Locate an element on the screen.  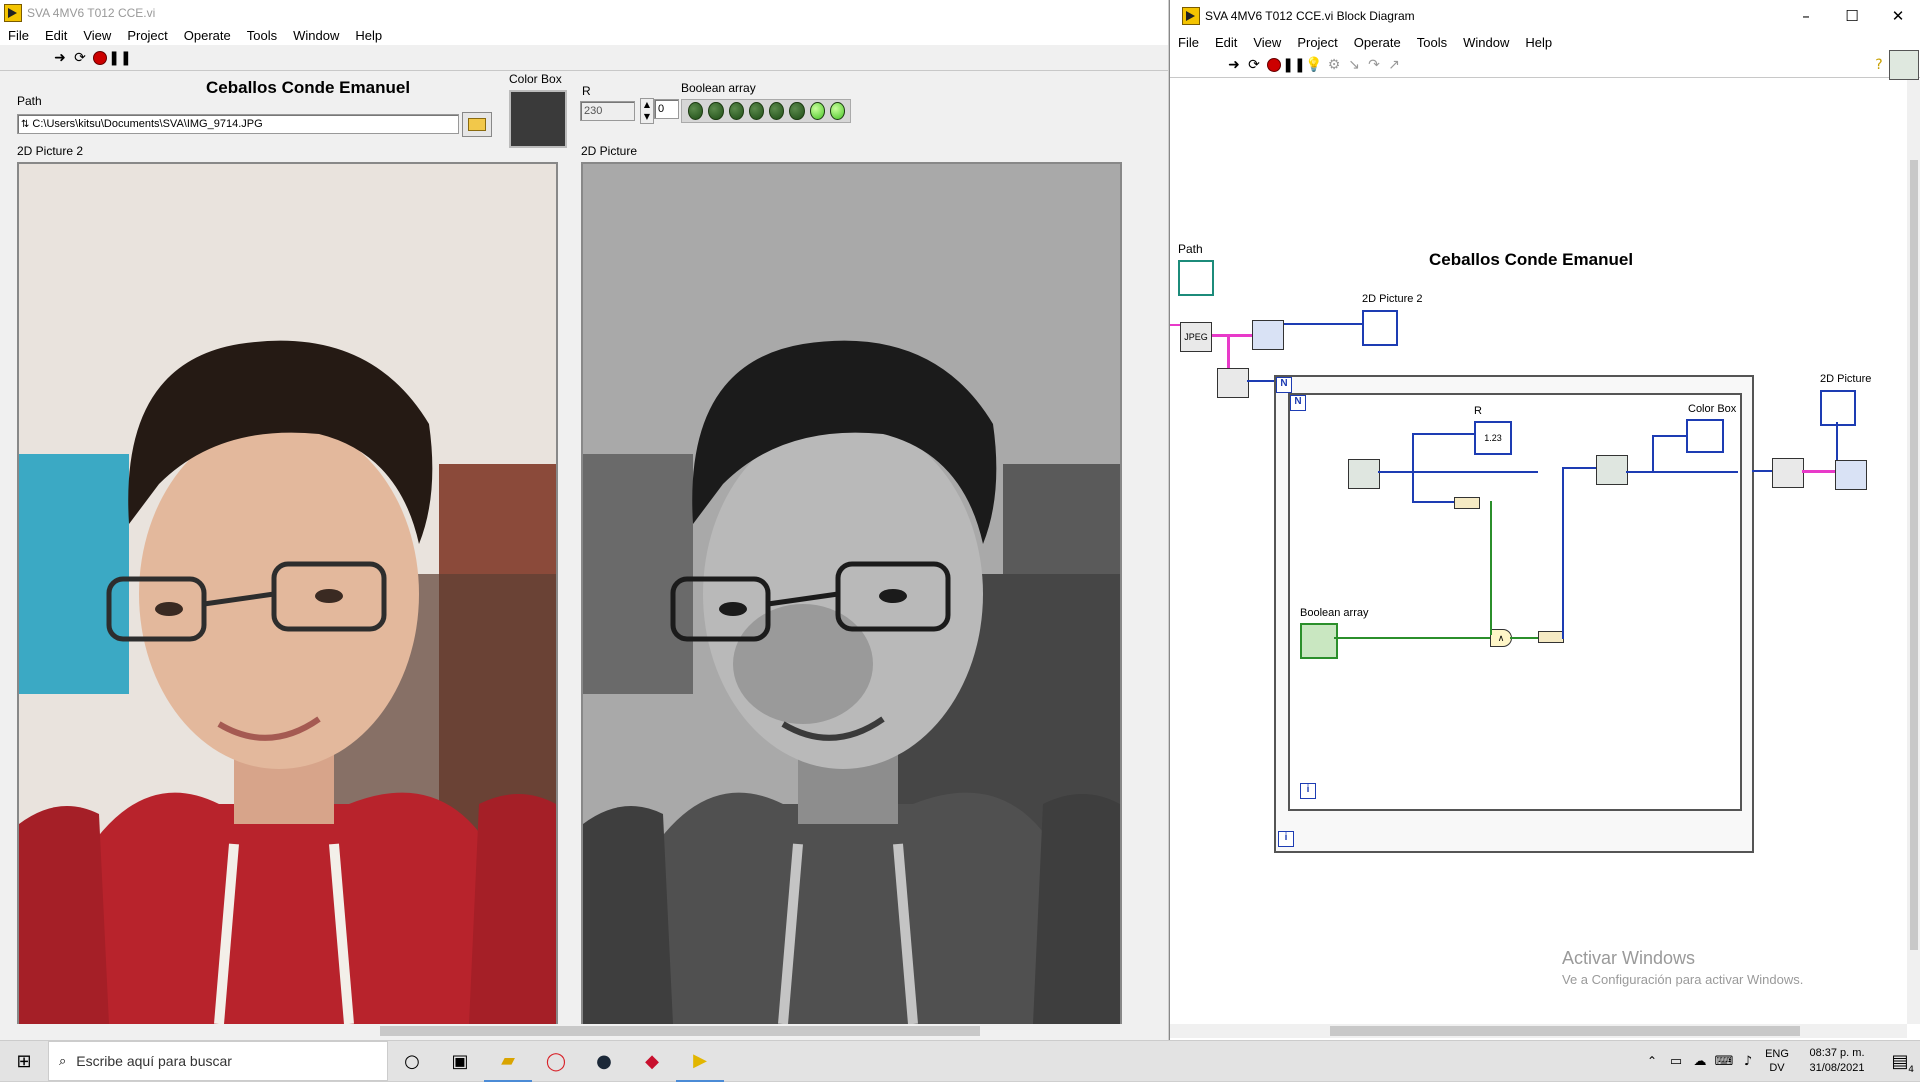
picture2-terminal is located at coordinates (1380, 328).